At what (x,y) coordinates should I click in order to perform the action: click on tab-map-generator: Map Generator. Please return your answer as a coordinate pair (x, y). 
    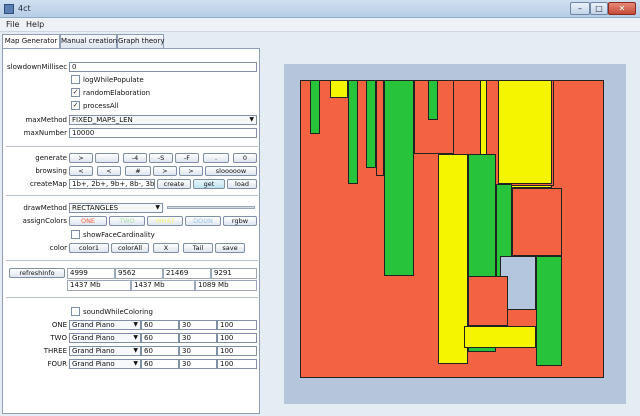
    Looking at the image, I should click on (31, 41).